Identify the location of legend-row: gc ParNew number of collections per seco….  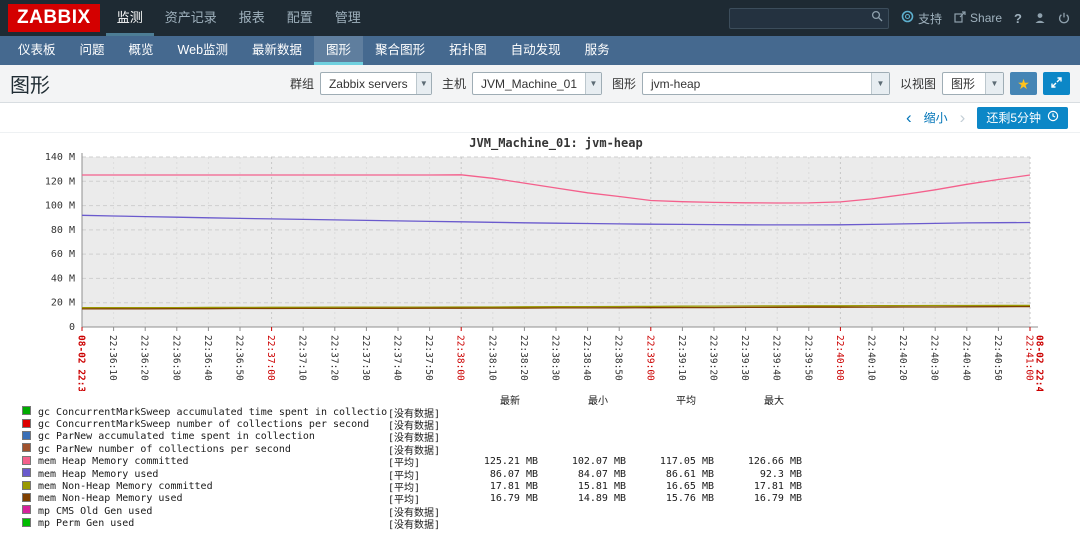
(546, 450).